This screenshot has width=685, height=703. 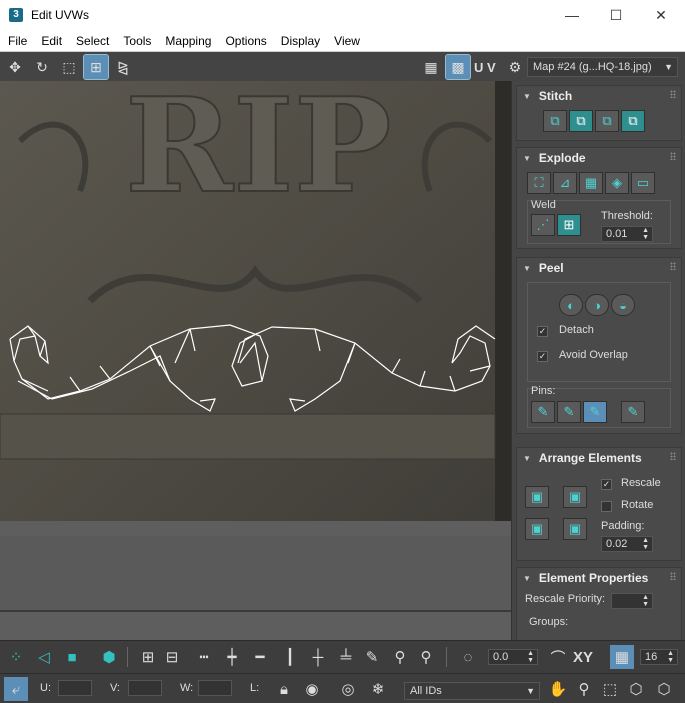 What do you see at coordinates (16, 689) in the screenshot?
I see `absolute-mode-icon: ⤶` at bounding box center [16, 689].